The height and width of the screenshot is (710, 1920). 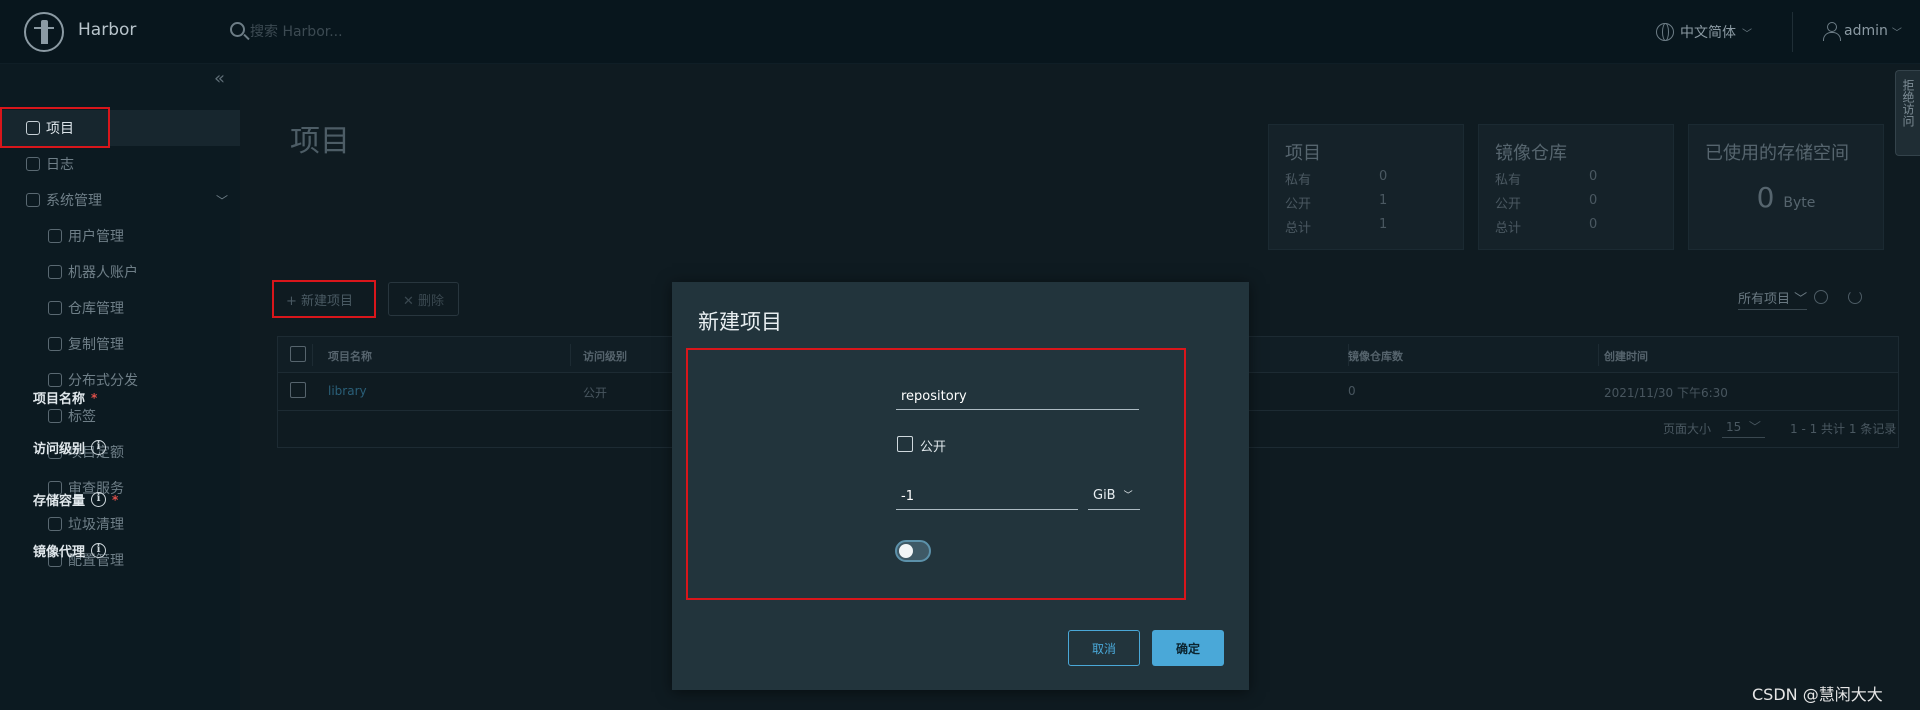 What do you see at coordinates (1336, 202) in the screenshot?
I see `public-row: 公开 1` at bounding box center [1336, 202].